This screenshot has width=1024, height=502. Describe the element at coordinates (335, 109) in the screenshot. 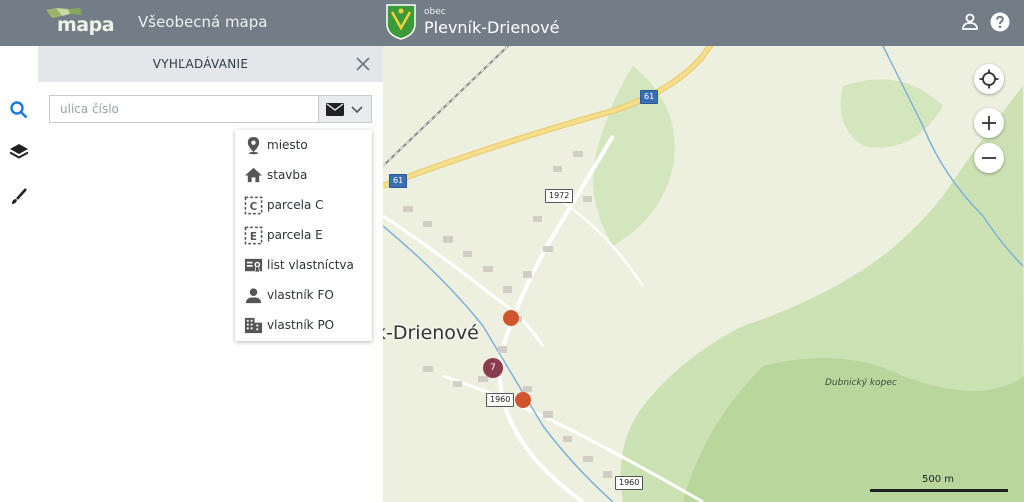

I see `envelope-icon` at that location.